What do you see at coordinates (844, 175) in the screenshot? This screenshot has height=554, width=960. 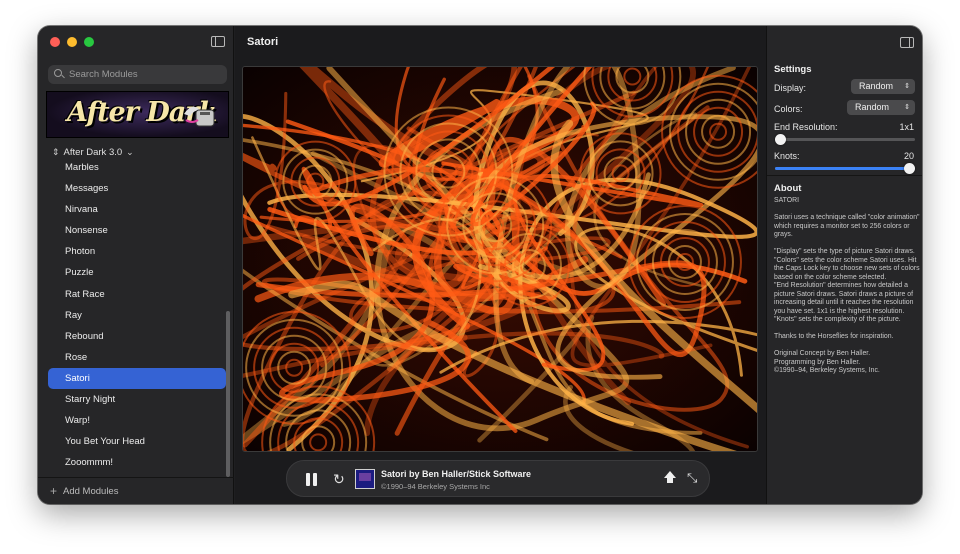 I see `divider` at bounding box center [844, 175].